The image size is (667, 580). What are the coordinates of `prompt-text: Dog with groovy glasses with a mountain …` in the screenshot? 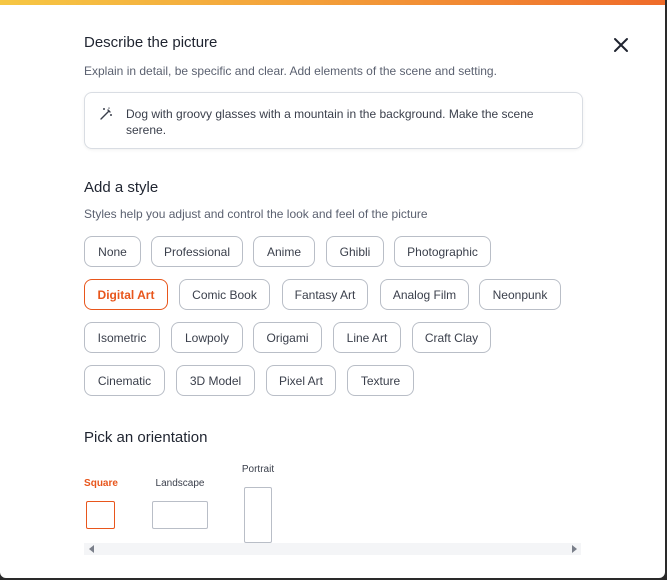 It's located at (330, 122).